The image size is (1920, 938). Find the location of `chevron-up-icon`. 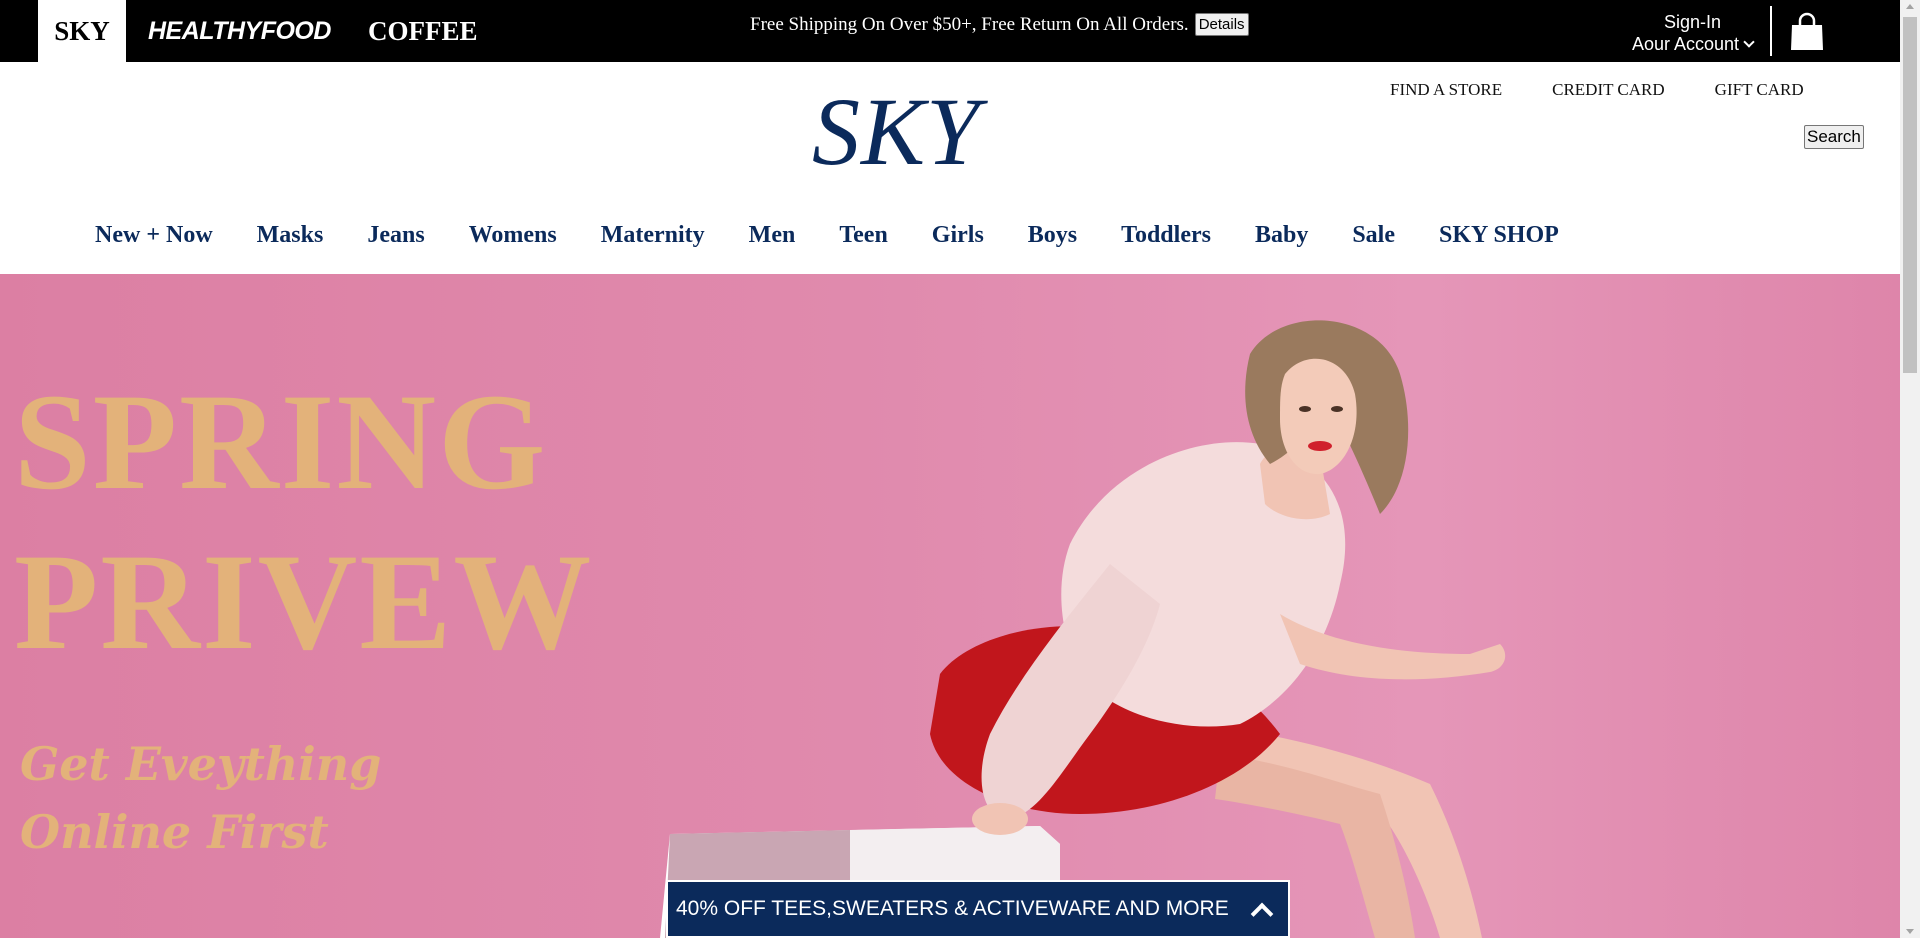

chevron-up-icon is located at coordinates (1262, 914).